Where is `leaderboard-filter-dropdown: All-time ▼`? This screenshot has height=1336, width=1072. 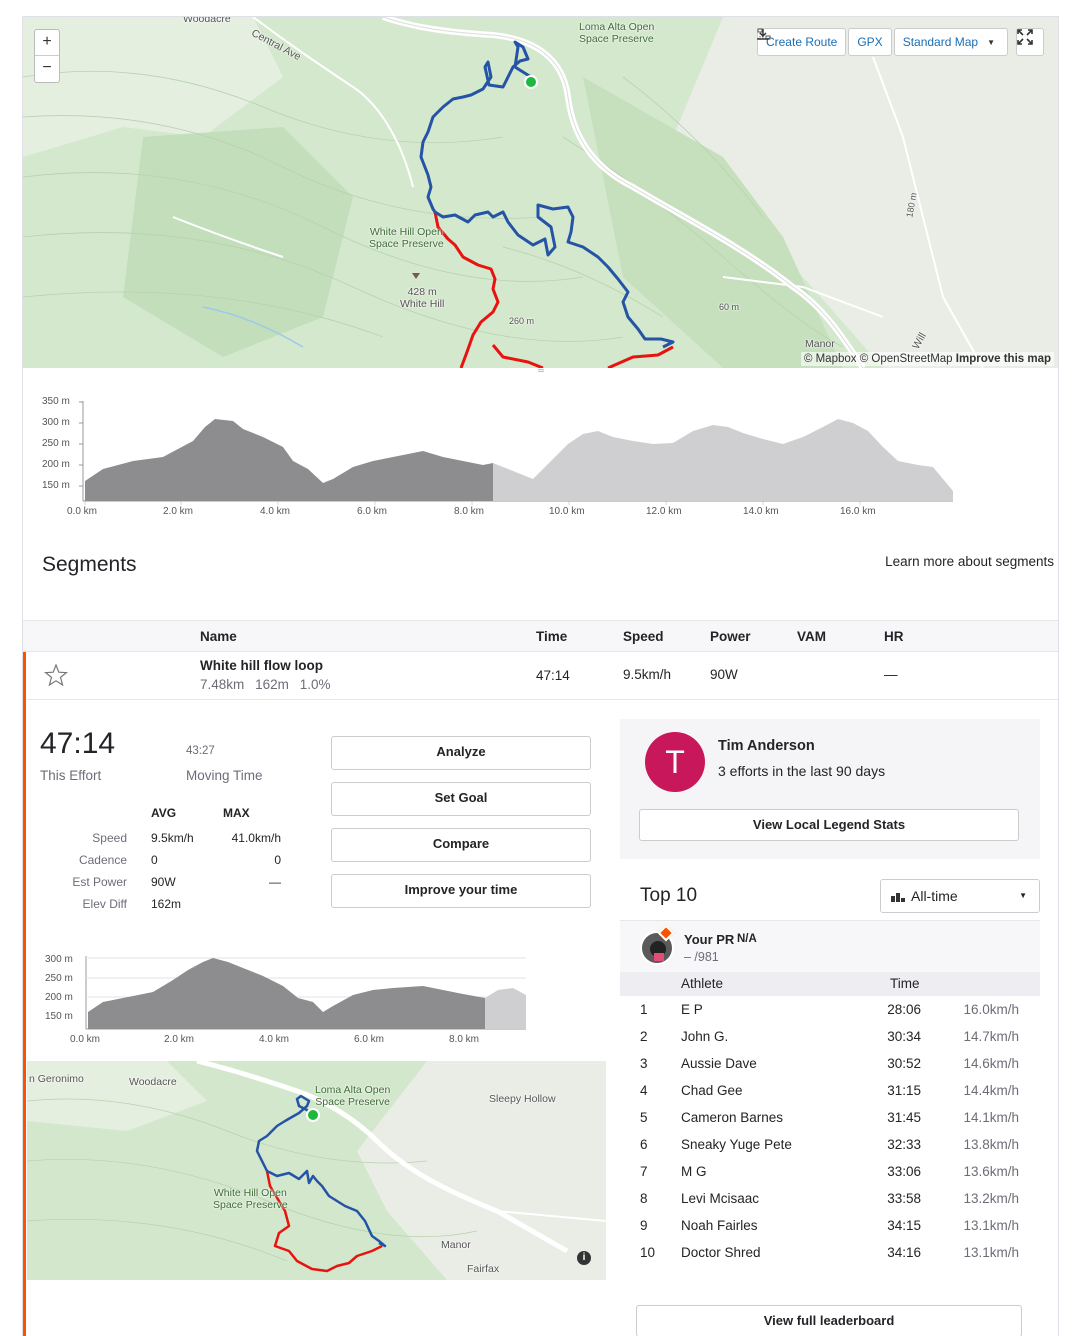
leaderboard-filter-dropdown: All-time ▼ is located at coordinates (960, 896).